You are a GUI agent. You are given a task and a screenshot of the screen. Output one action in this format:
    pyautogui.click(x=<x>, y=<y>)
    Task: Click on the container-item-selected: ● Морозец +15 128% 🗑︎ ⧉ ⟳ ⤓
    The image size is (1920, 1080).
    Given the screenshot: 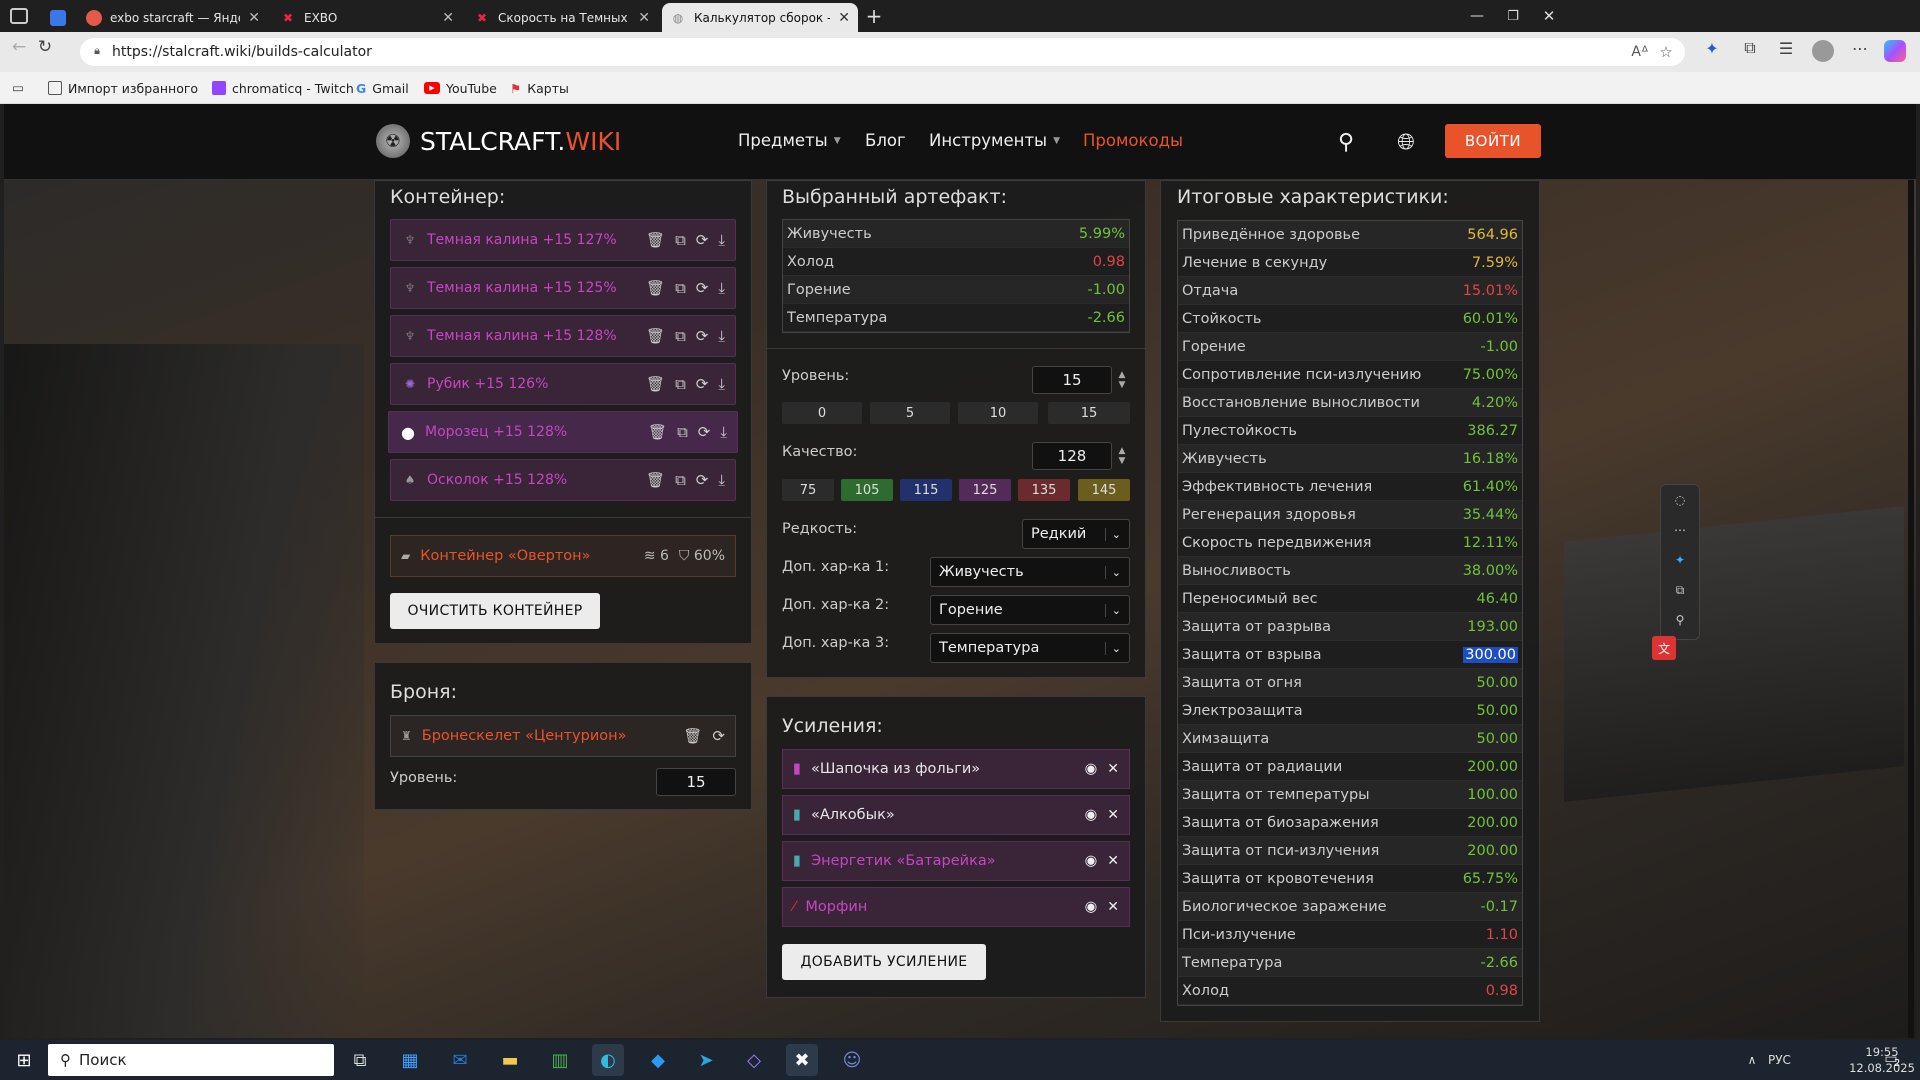 What is the action you would take?
    pyautogui.click(x=563, y=432)
    